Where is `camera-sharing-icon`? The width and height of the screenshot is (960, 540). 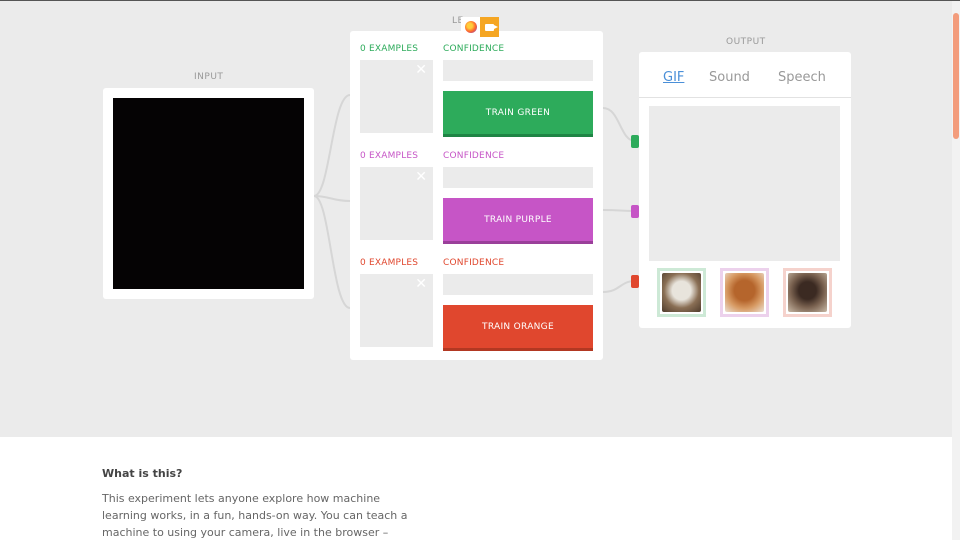 camera-sharing-icon is located at coordinates (489, 27).